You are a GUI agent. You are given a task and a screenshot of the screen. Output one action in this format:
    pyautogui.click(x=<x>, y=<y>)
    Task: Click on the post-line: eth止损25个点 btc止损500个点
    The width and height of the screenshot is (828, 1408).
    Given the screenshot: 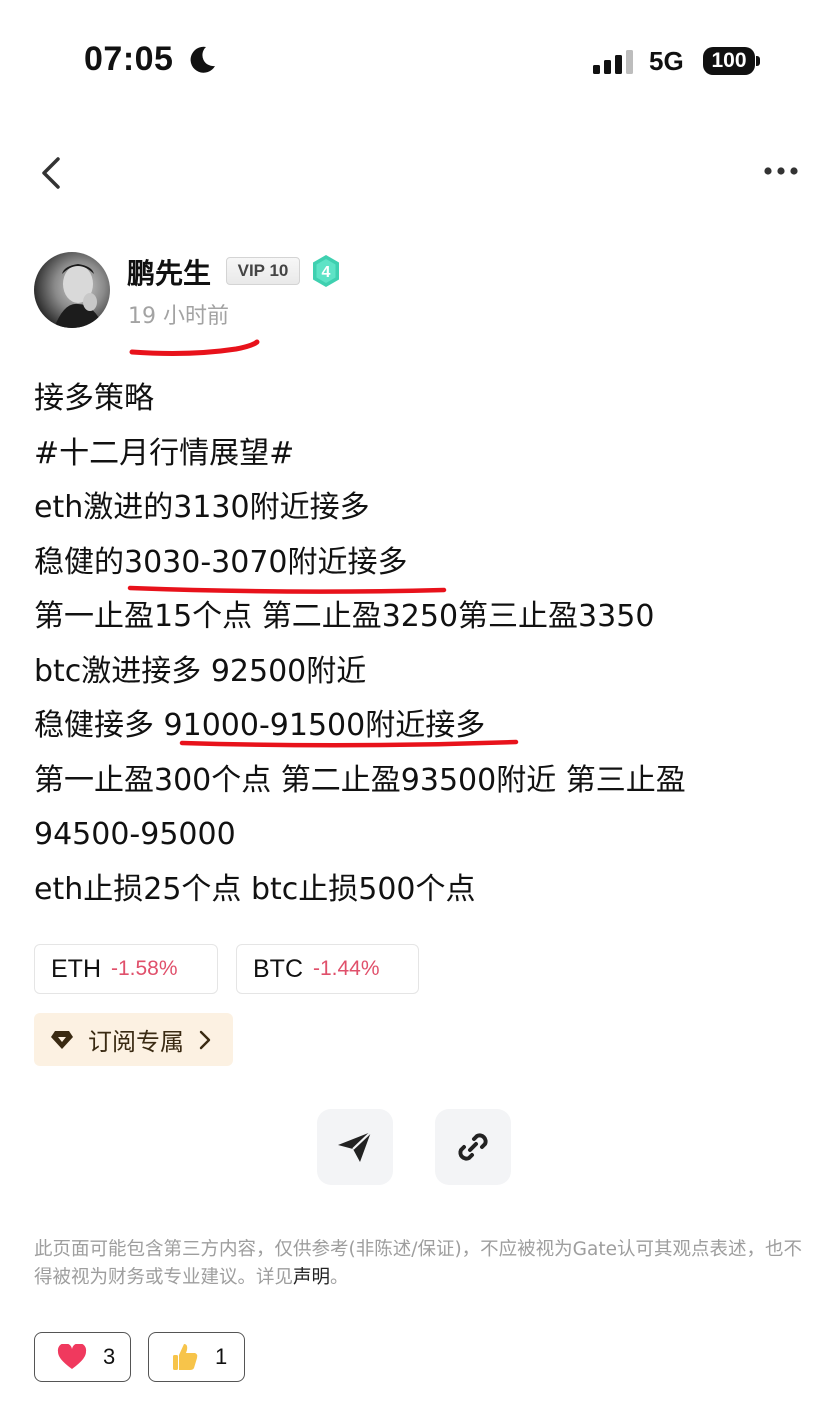 What is the action you would take?
    pyautogui.click(x=255, y=889)
    